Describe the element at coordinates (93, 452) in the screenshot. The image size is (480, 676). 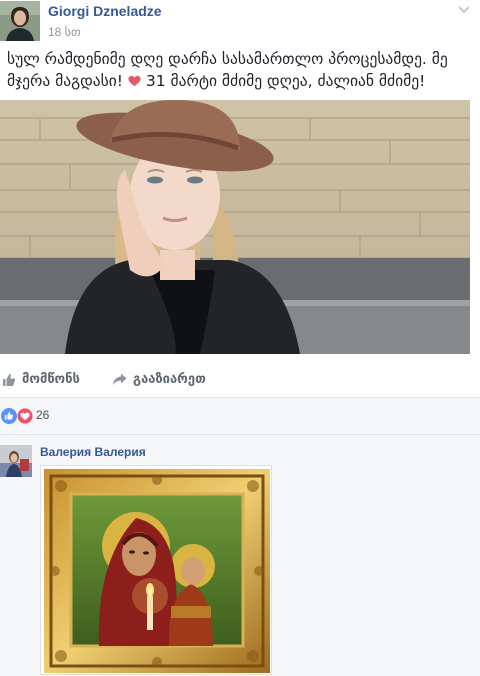
I see `commenter-name: Валерия Валерия` at that location.